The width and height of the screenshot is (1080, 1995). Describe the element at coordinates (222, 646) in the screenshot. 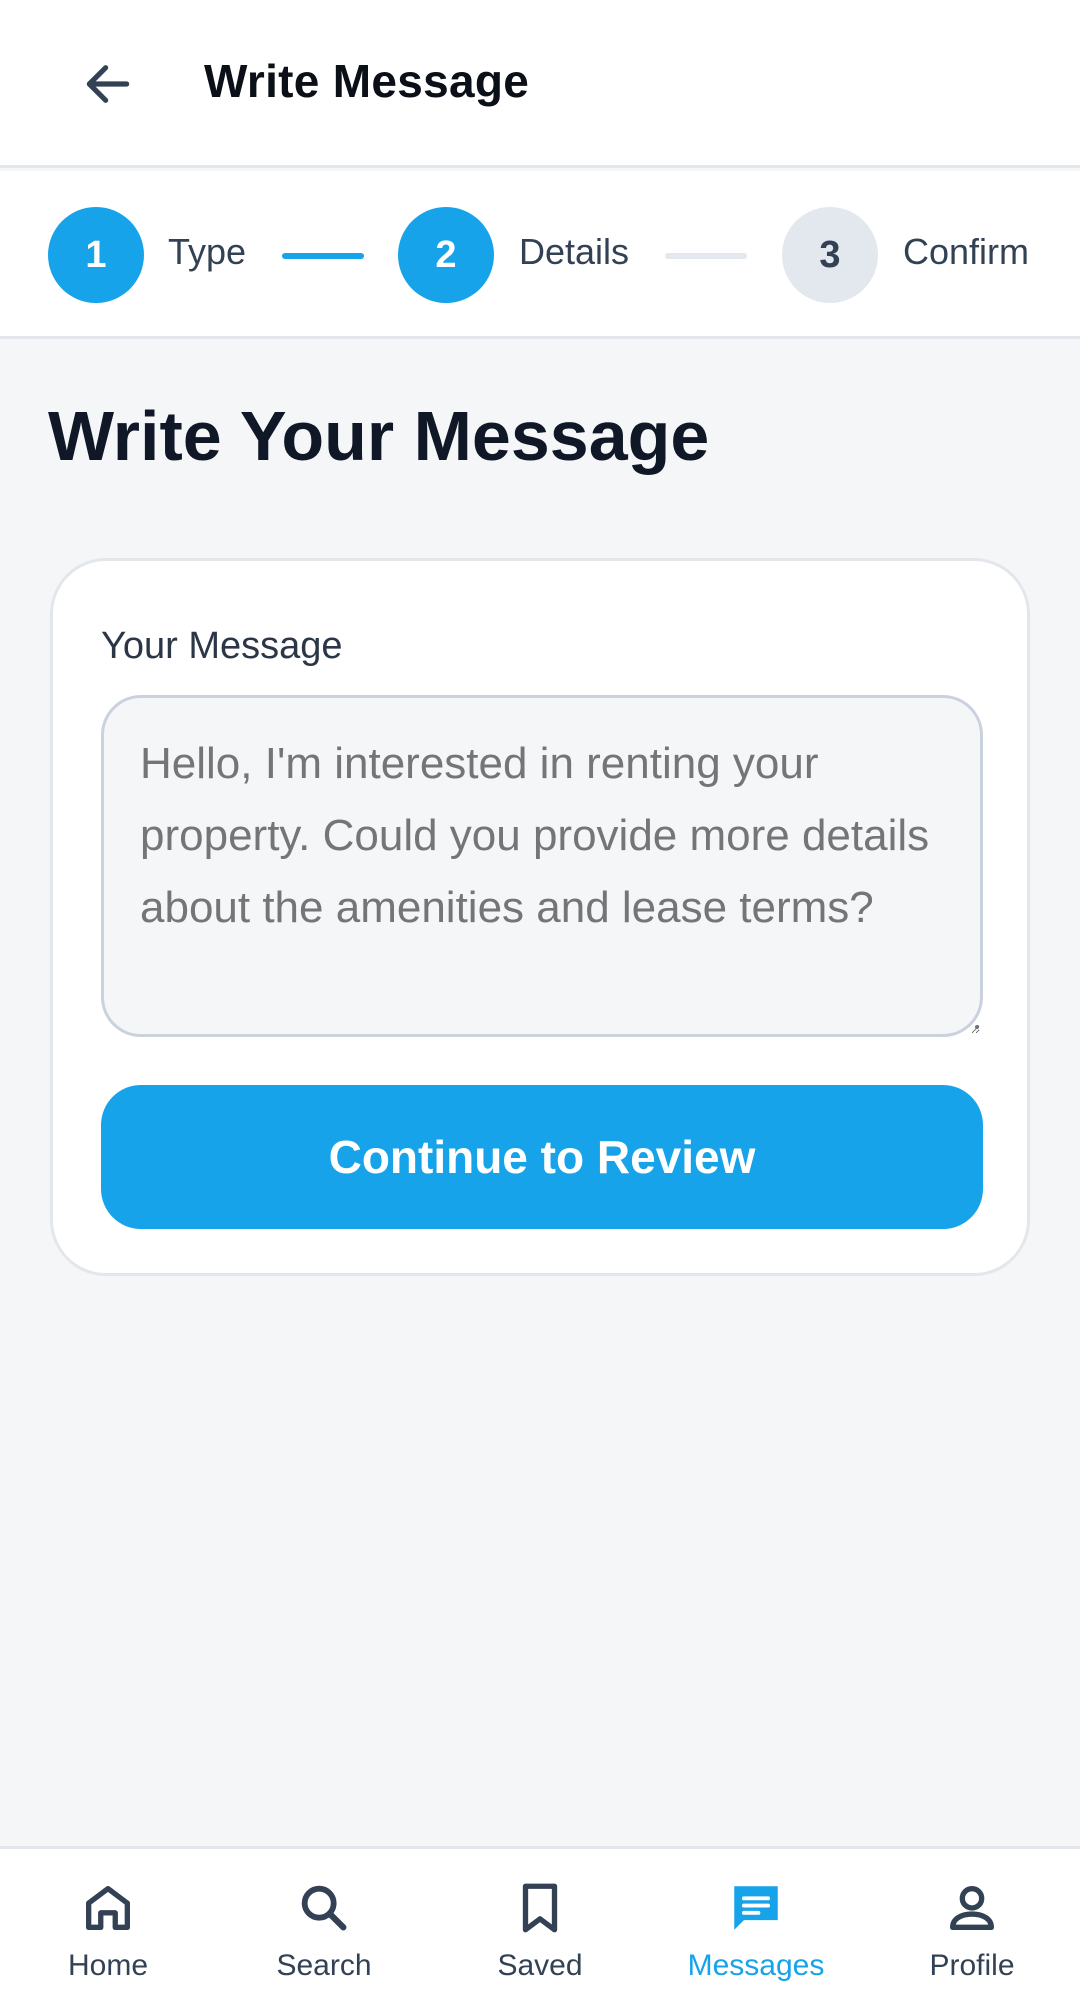

I see `message-field-label: Your Message` at that location.